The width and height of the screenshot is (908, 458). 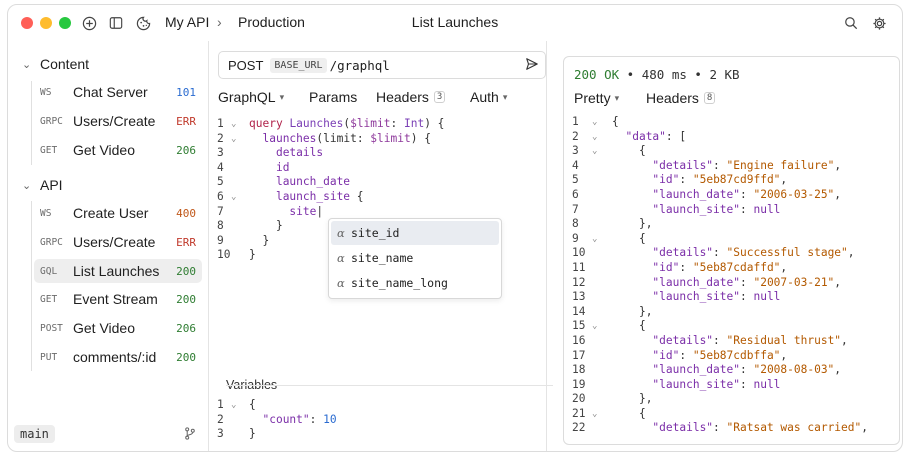 What do you see at coordinates (266, 123) in the screenshot?
I see `keyword: query` at bounding box center [266, 123].